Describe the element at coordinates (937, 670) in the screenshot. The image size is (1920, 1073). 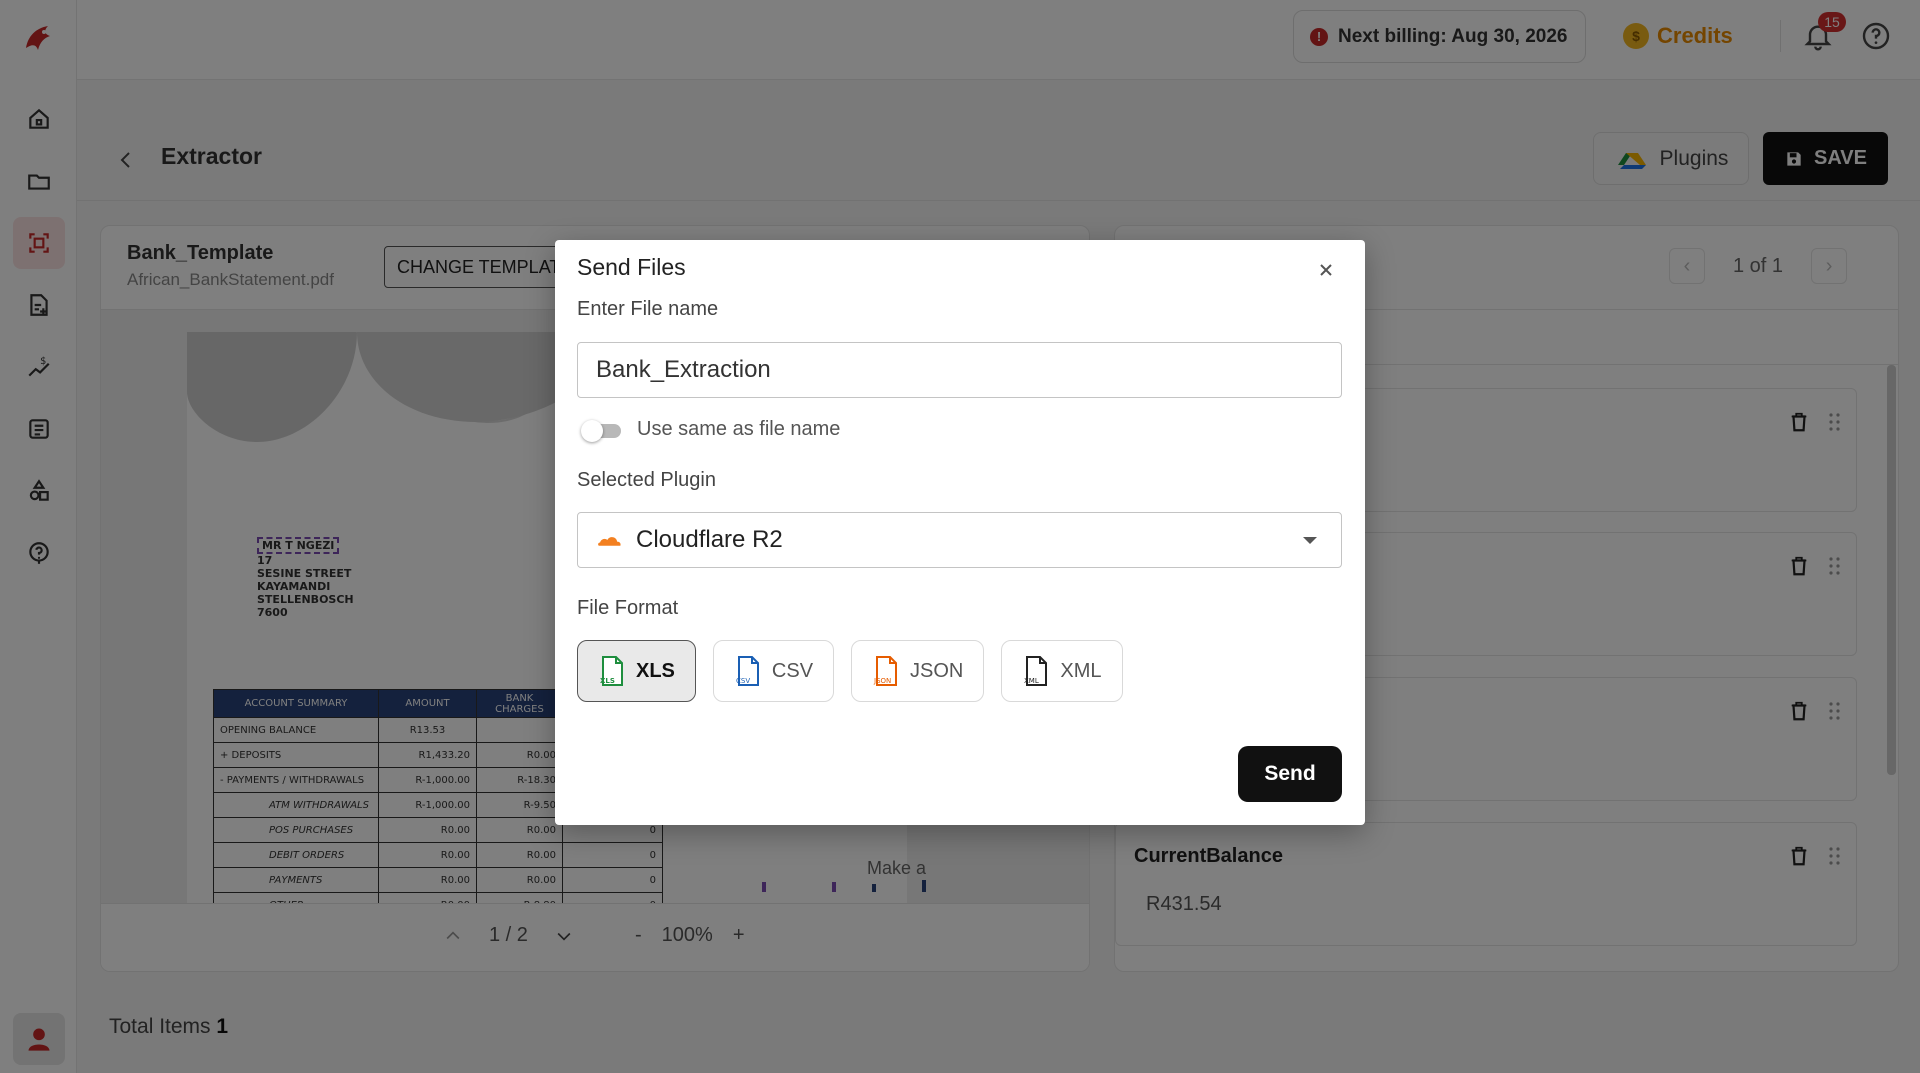
I see `format-label: JSON` at that location.